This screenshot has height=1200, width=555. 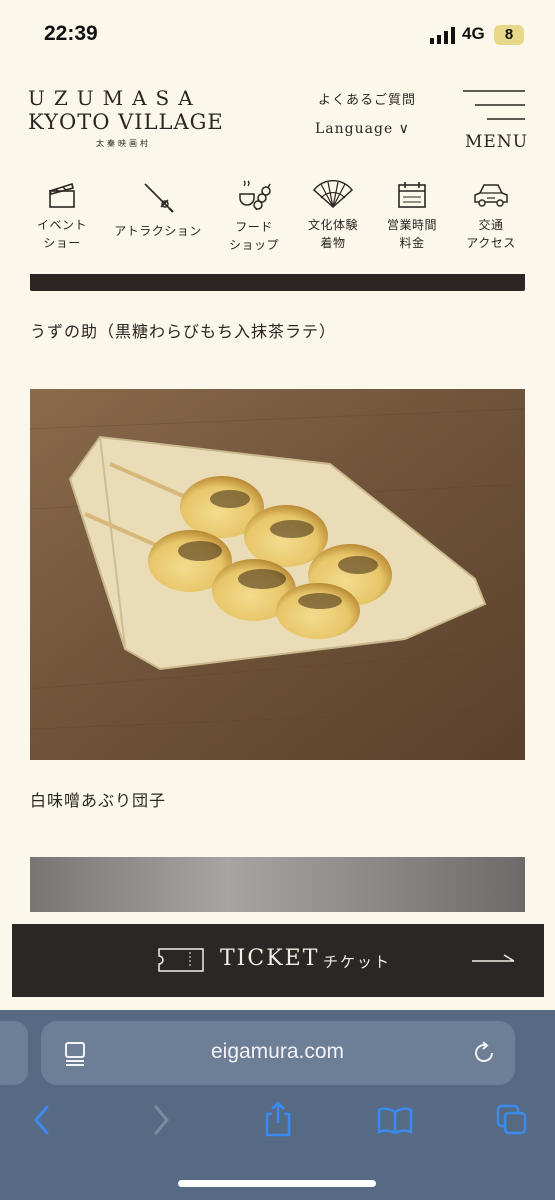 I want to click on nav-label-line1: 文化体験, so click(x=332, y=225).